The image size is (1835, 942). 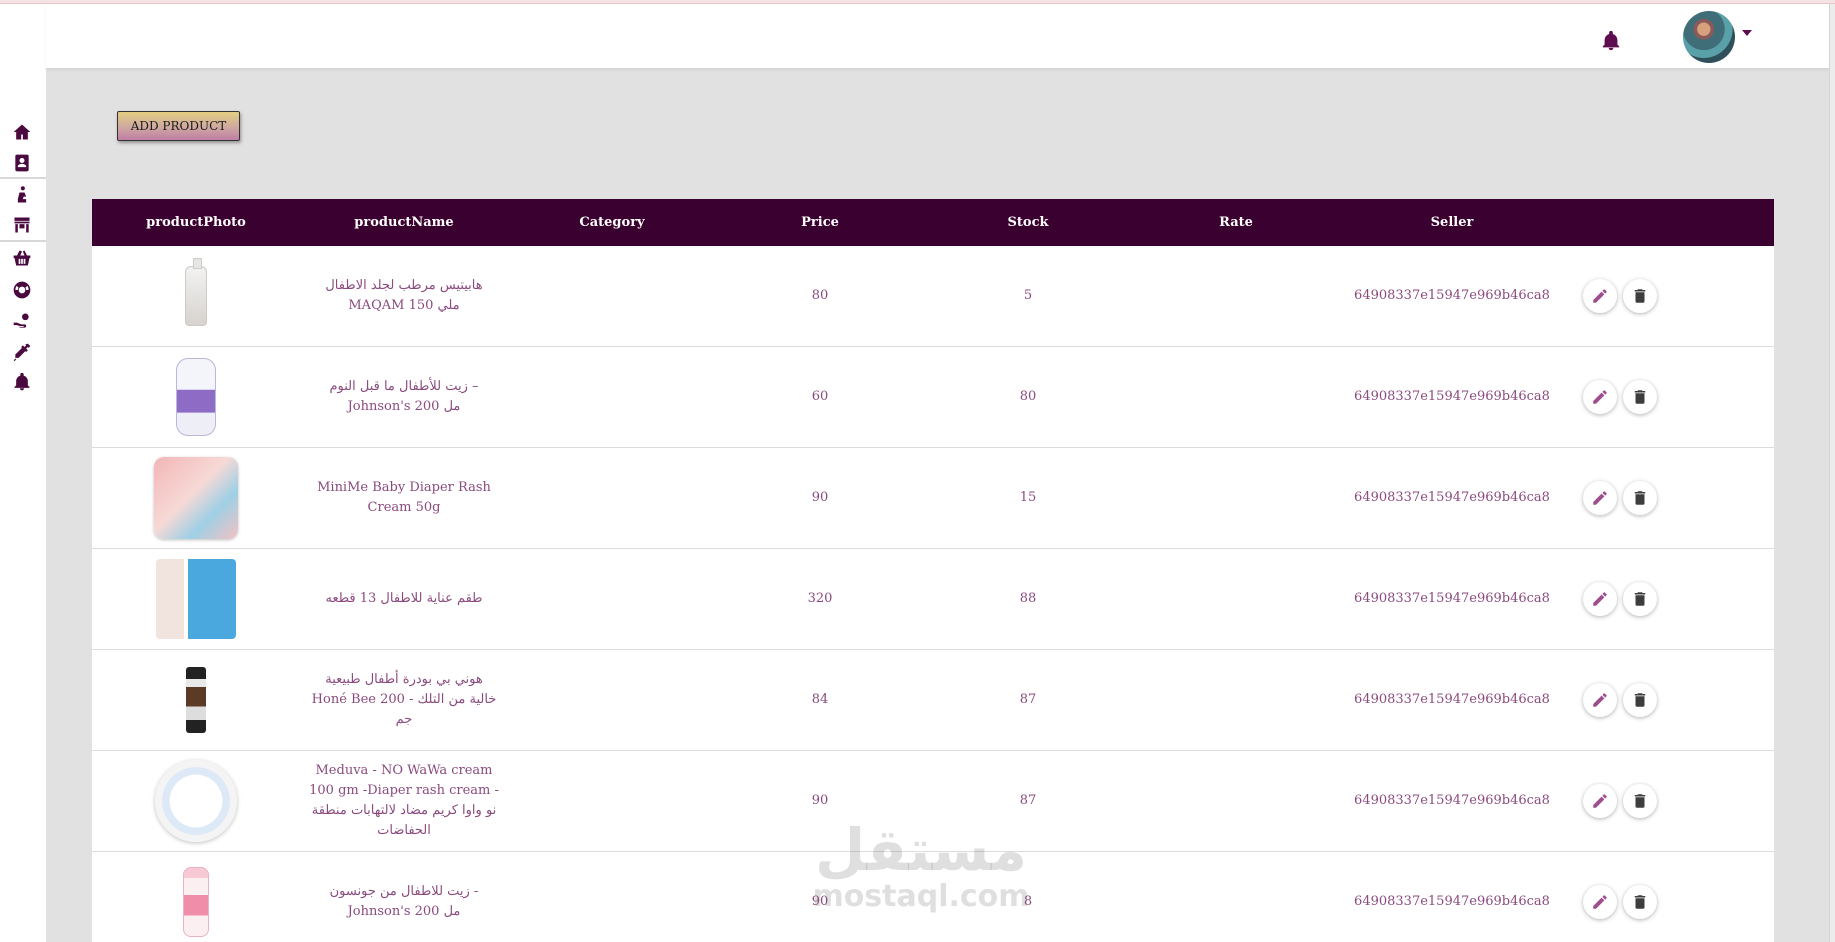 What do you see at coordinates (22, 225) in the screenshot?
I see `store-icon` at bounding box center [22, 225].